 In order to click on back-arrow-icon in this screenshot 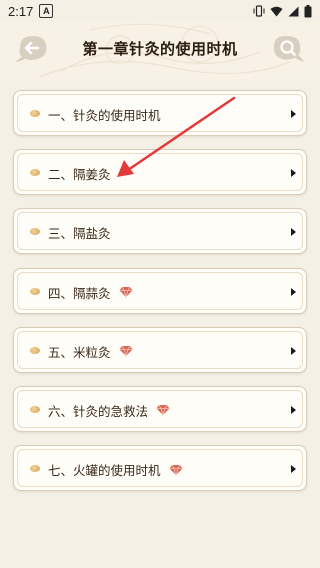, I will do `click(31, 49)`.